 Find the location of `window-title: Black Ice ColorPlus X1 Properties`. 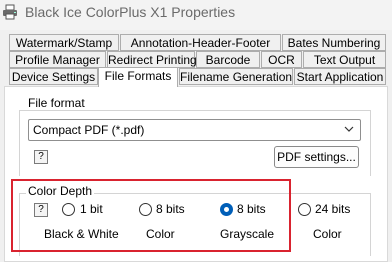

window-title: Black Ice ColorPlus X1 Properties is located at coordinates (130, 12).